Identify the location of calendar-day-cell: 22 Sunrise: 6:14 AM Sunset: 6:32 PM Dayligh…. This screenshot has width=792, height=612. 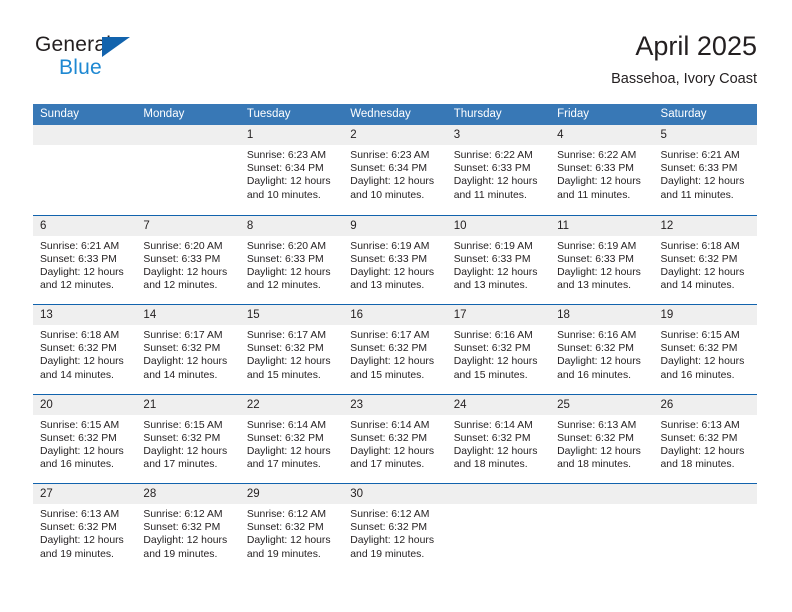
(291, 439).